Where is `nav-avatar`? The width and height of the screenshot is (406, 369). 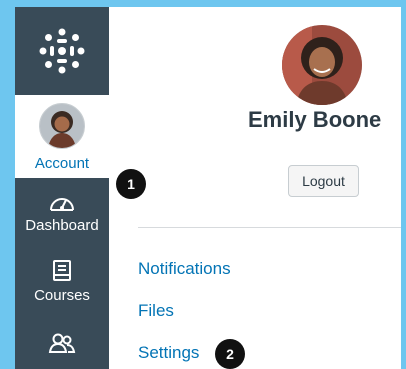 nav-avatar is located at coordinates (62, 126).